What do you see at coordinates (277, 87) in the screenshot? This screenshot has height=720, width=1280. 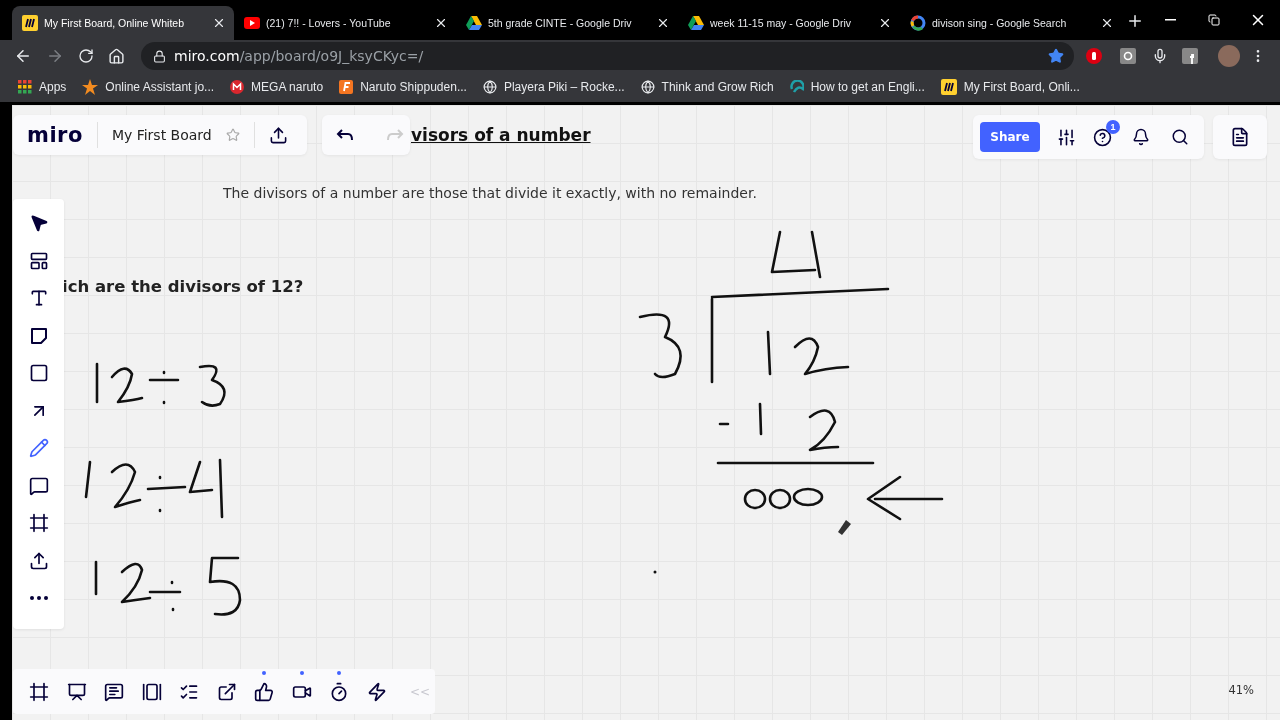 I see `bookmark-link: MEGA naruto` at bounding box center [277, 87].